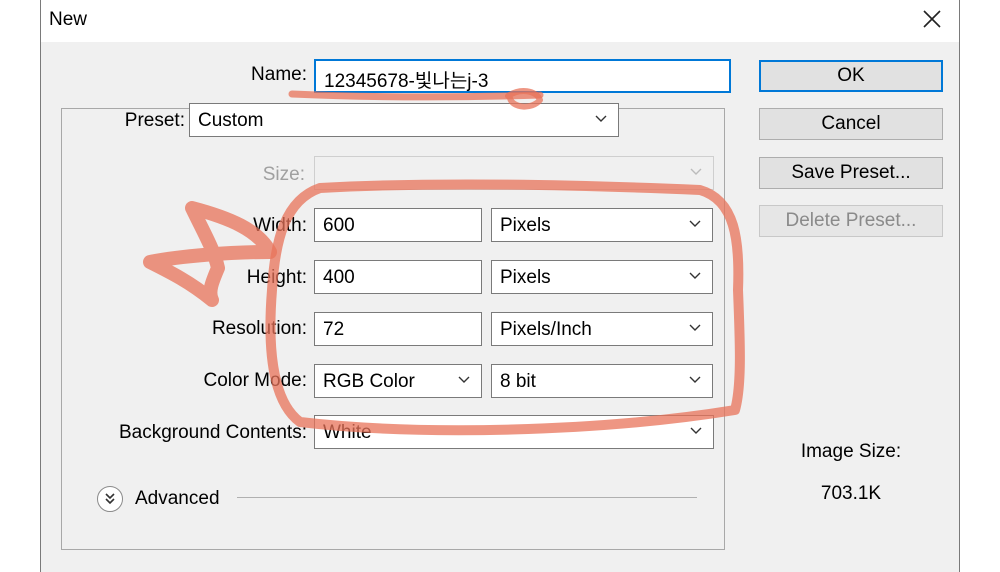 This screenshot has height=572, width=1000. I want to click on resolution-unit-value: Pixels/Inch, so click(546, 329).